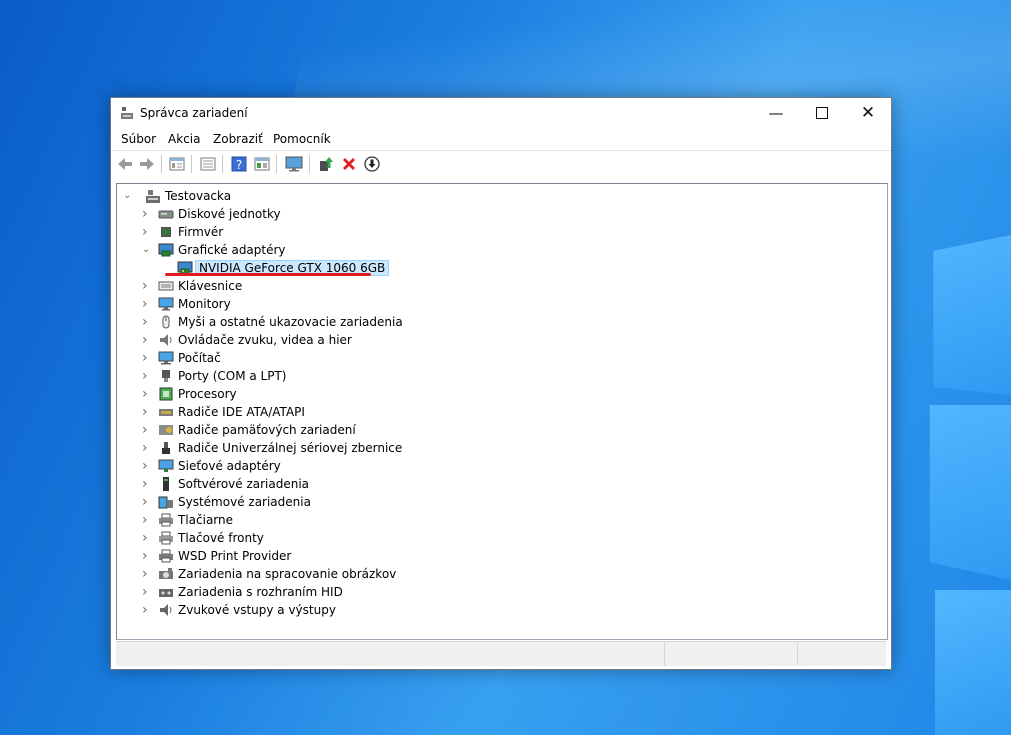 This screenshot has height=735, width=1011. I want to click on disable-device-icon, so click(372, 164).